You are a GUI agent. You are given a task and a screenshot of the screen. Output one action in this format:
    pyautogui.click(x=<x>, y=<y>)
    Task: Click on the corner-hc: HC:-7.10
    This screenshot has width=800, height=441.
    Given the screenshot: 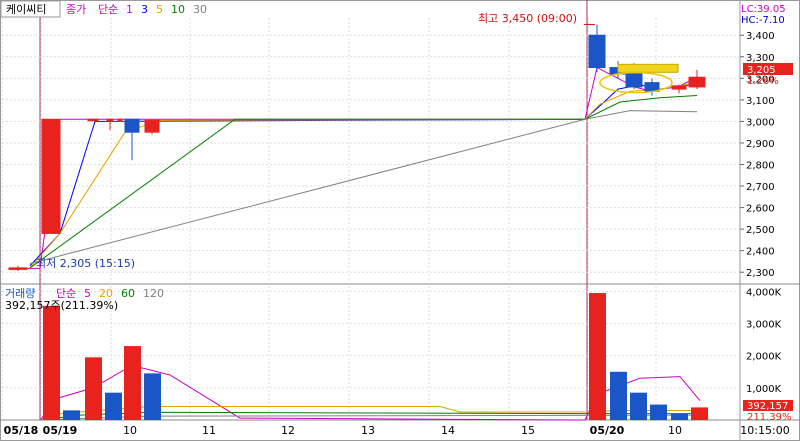 What is the action you would take?
    pyautogui.click(x=763, y=20)
    